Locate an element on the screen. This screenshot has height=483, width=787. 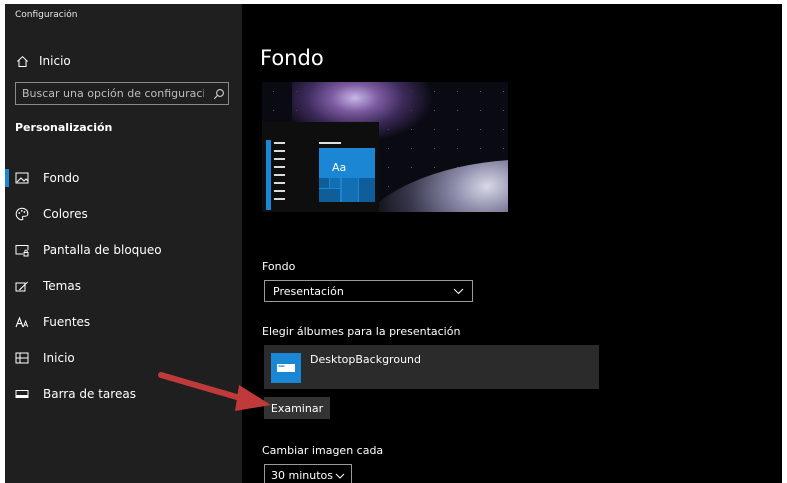
background-preview: Aa is located at coordinates (385, 147).